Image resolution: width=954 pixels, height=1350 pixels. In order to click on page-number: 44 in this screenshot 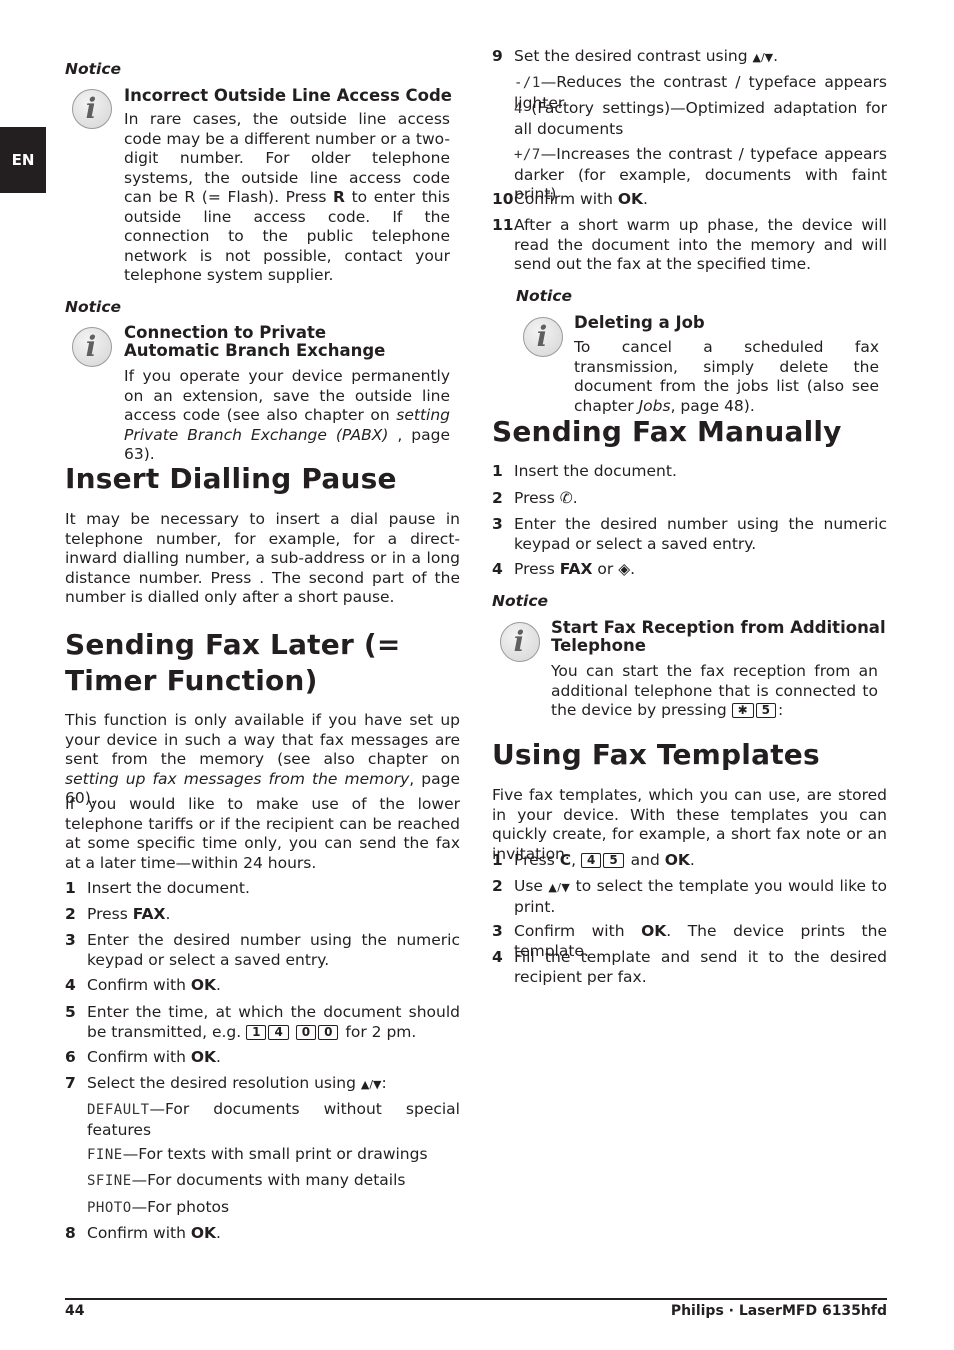, I will do `click(75, 1311)`.